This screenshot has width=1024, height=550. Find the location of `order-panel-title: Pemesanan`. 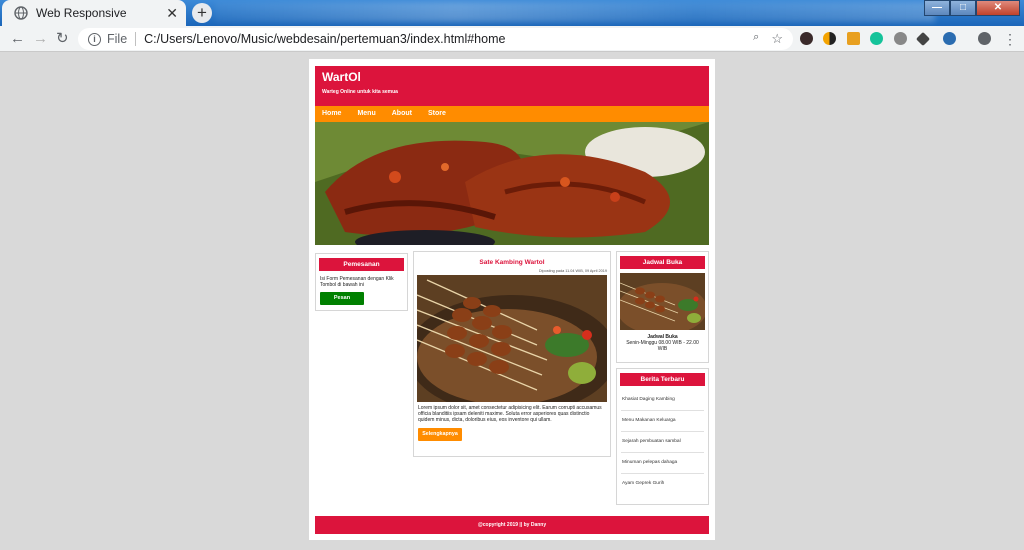

order-panel-title: Pemesanan is located at coordinates (361, 264).